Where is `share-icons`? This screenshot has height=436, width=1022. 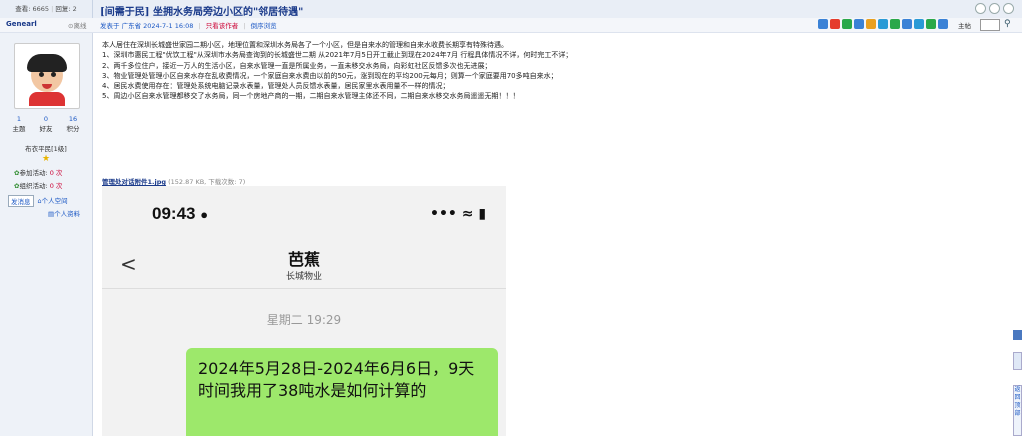
share-icons is located at coordinates (883, 24).